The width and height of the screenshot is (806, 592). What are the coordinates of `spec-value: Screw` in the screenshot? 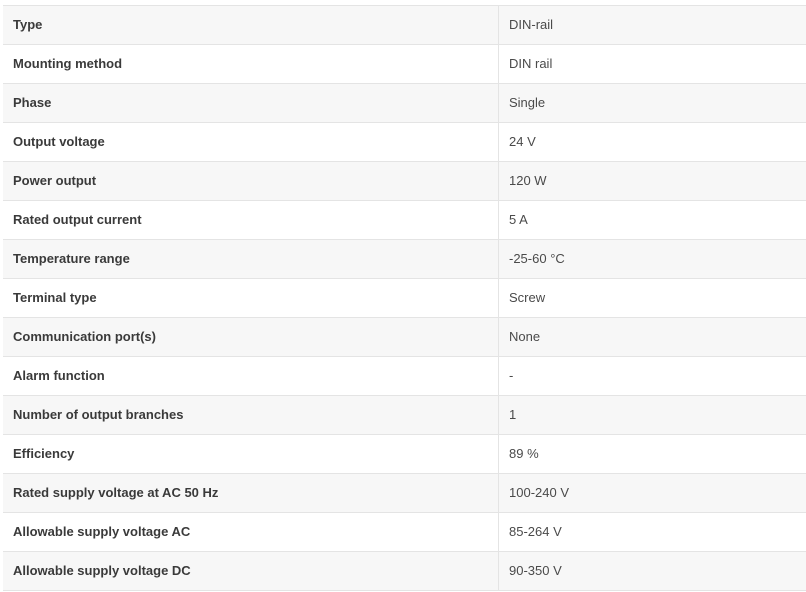 It's located at (652, 298).